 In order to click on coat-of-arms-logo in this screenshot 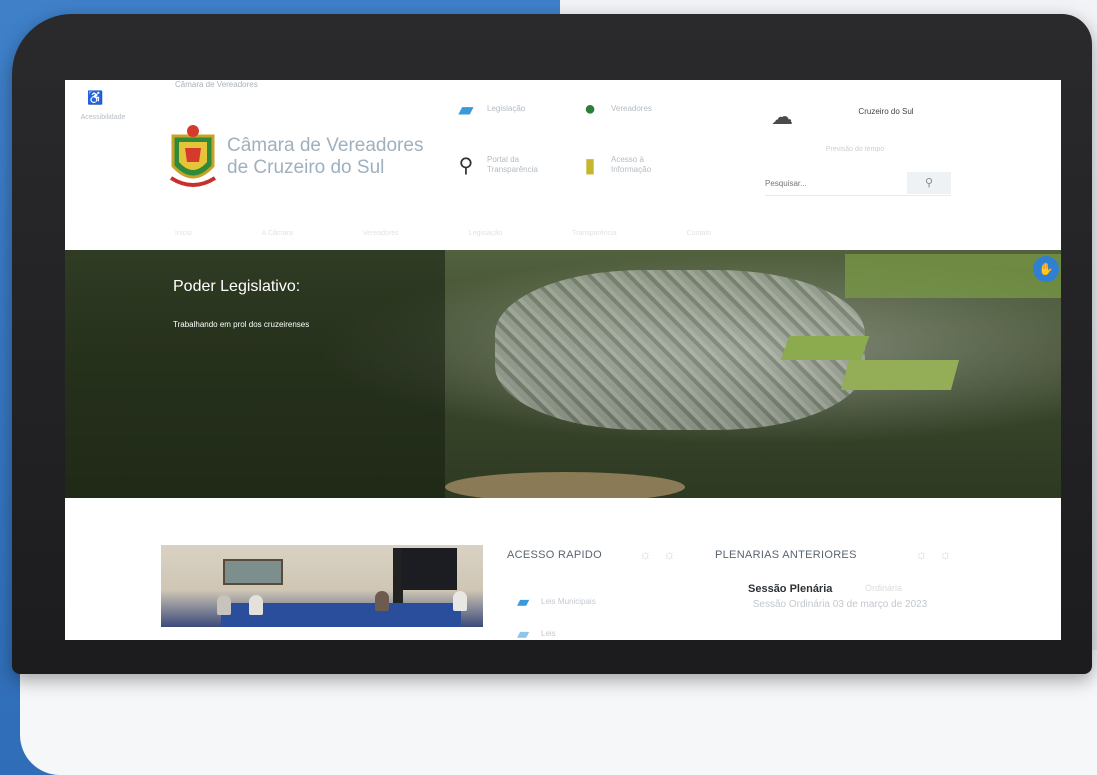, I will do `click(193, 157)`.